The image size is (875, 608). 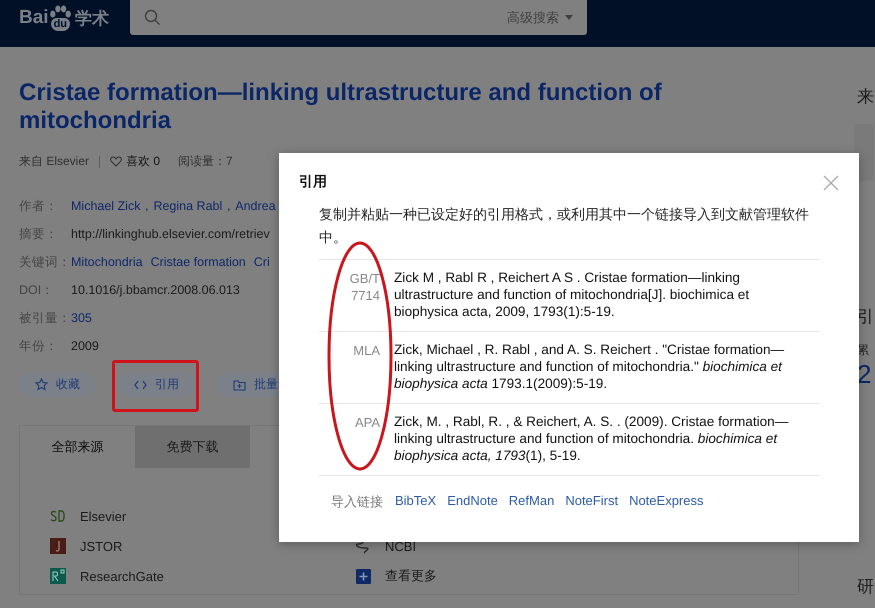 What do you see at coordinates (101, 546) in the screenshot?
I see `source-link: JSTOR` at bounding box center [101, 546].